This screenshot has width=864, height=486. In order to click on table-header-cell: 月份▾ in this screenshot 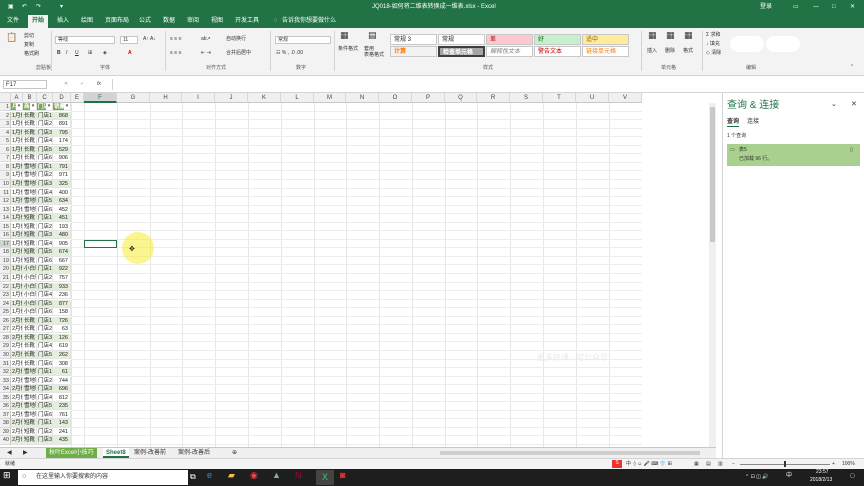, I will do `click(17, 107)`.